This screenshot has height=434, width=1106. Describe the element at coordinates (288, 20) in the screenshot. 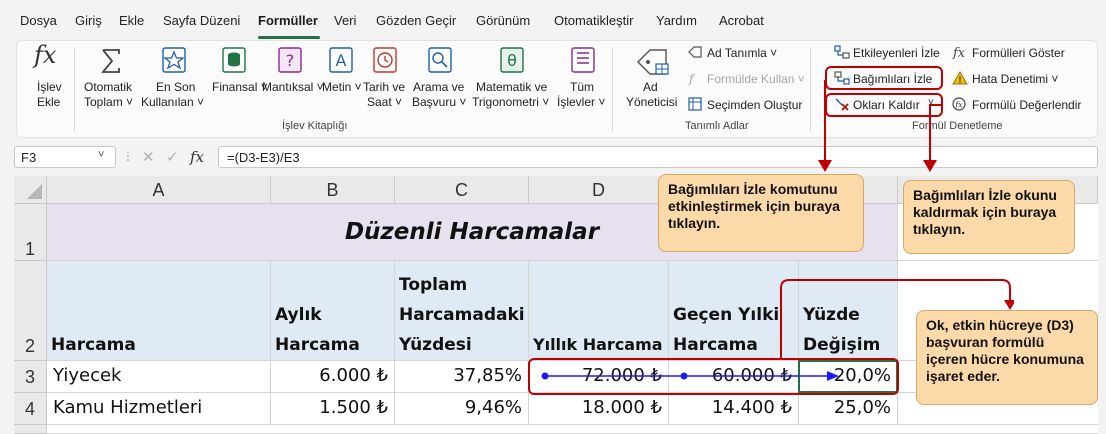

I see `tab-formuller: Formüller` at that location.